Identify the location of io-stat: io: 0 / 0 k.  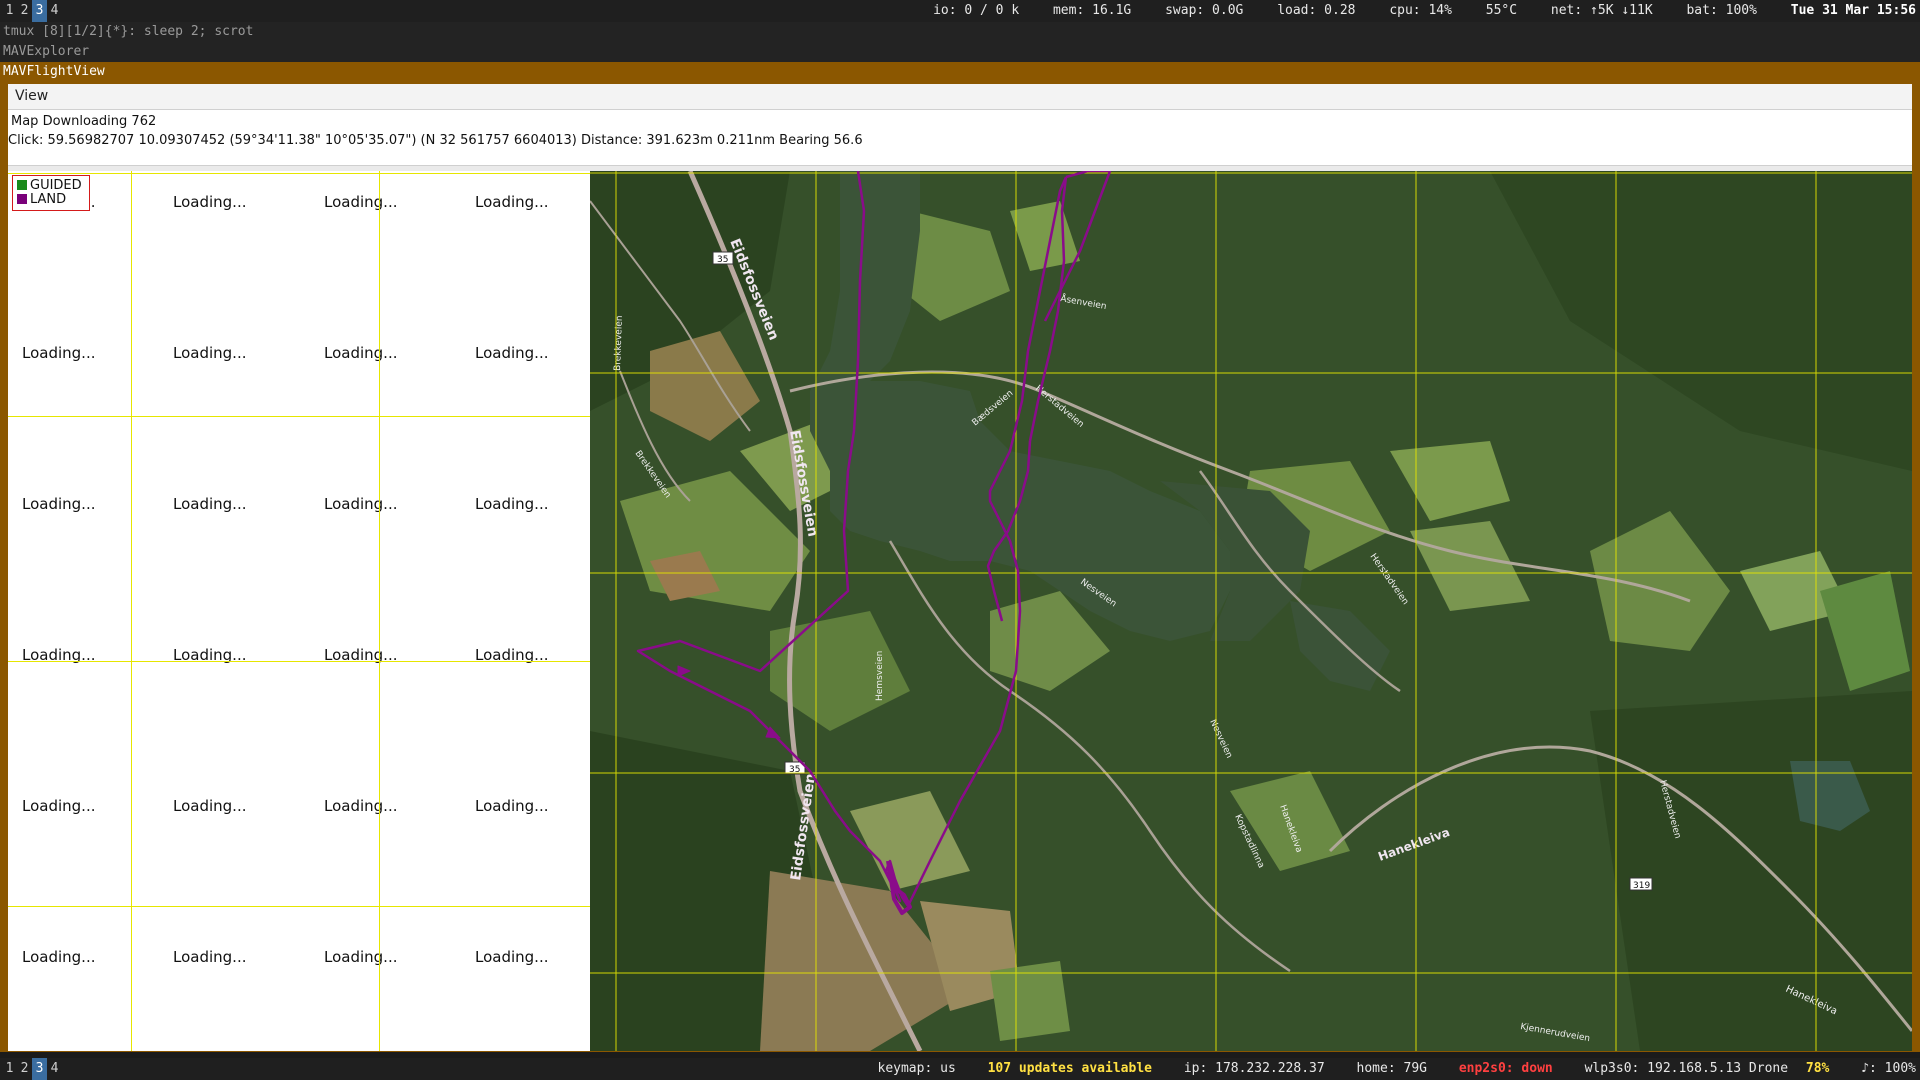
(976, 10).